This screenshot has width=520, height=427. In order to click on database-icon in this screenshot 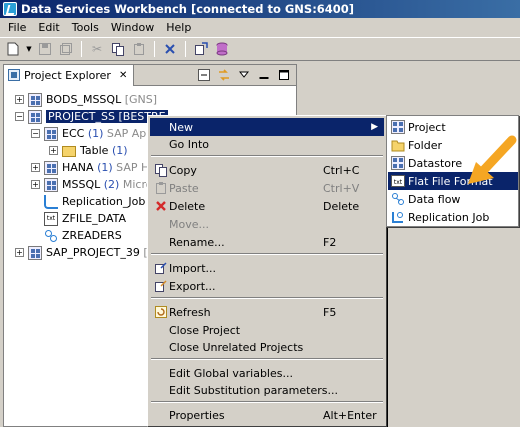, I will do `click(222, 49)`.